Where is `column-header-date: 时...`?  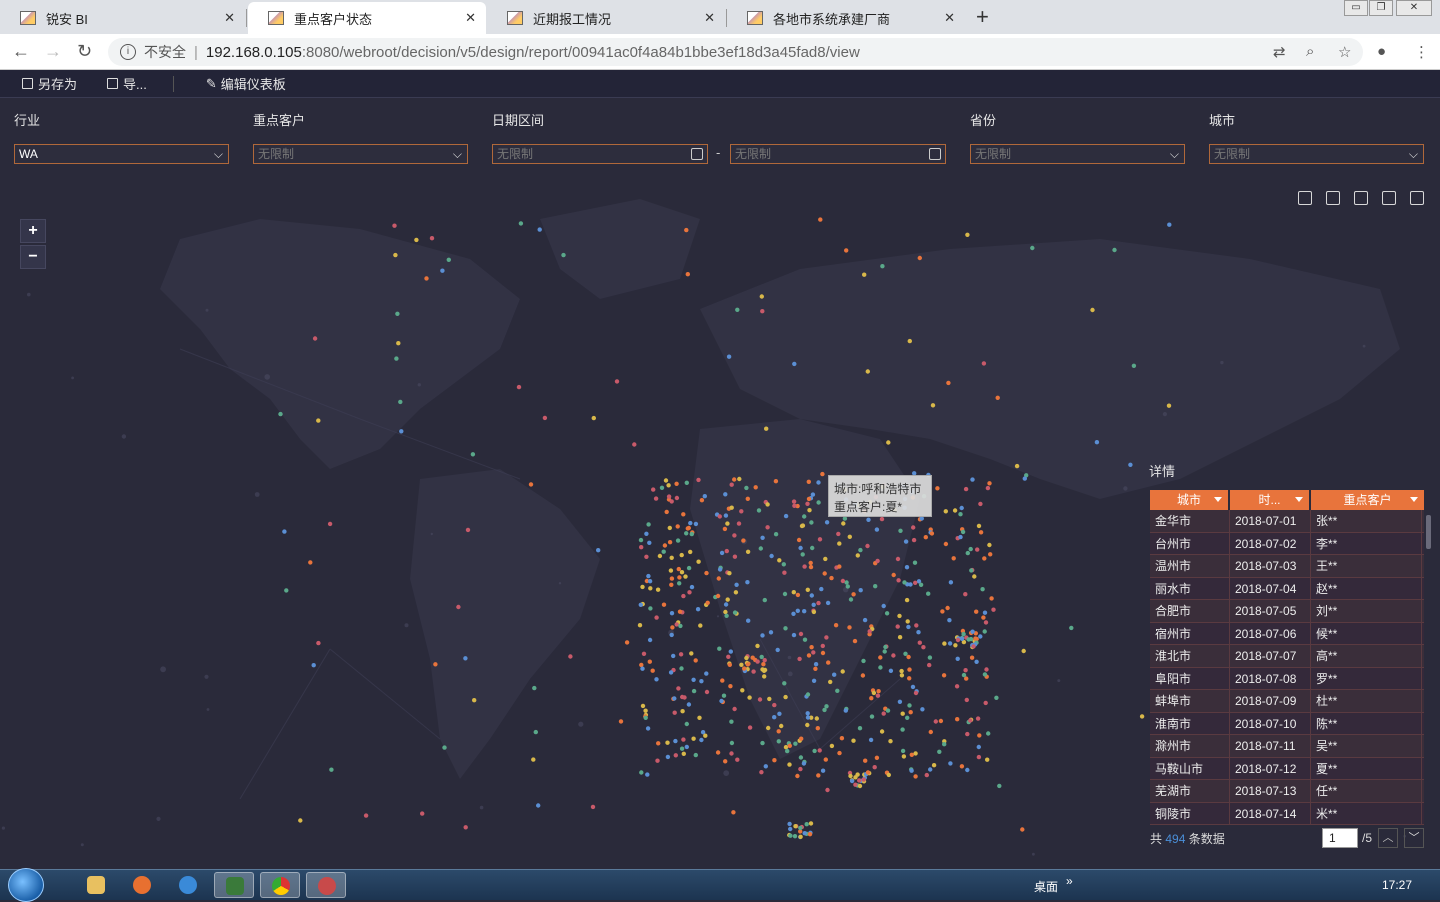
column-header-date: 时... is located at coordinates (1269, 500).